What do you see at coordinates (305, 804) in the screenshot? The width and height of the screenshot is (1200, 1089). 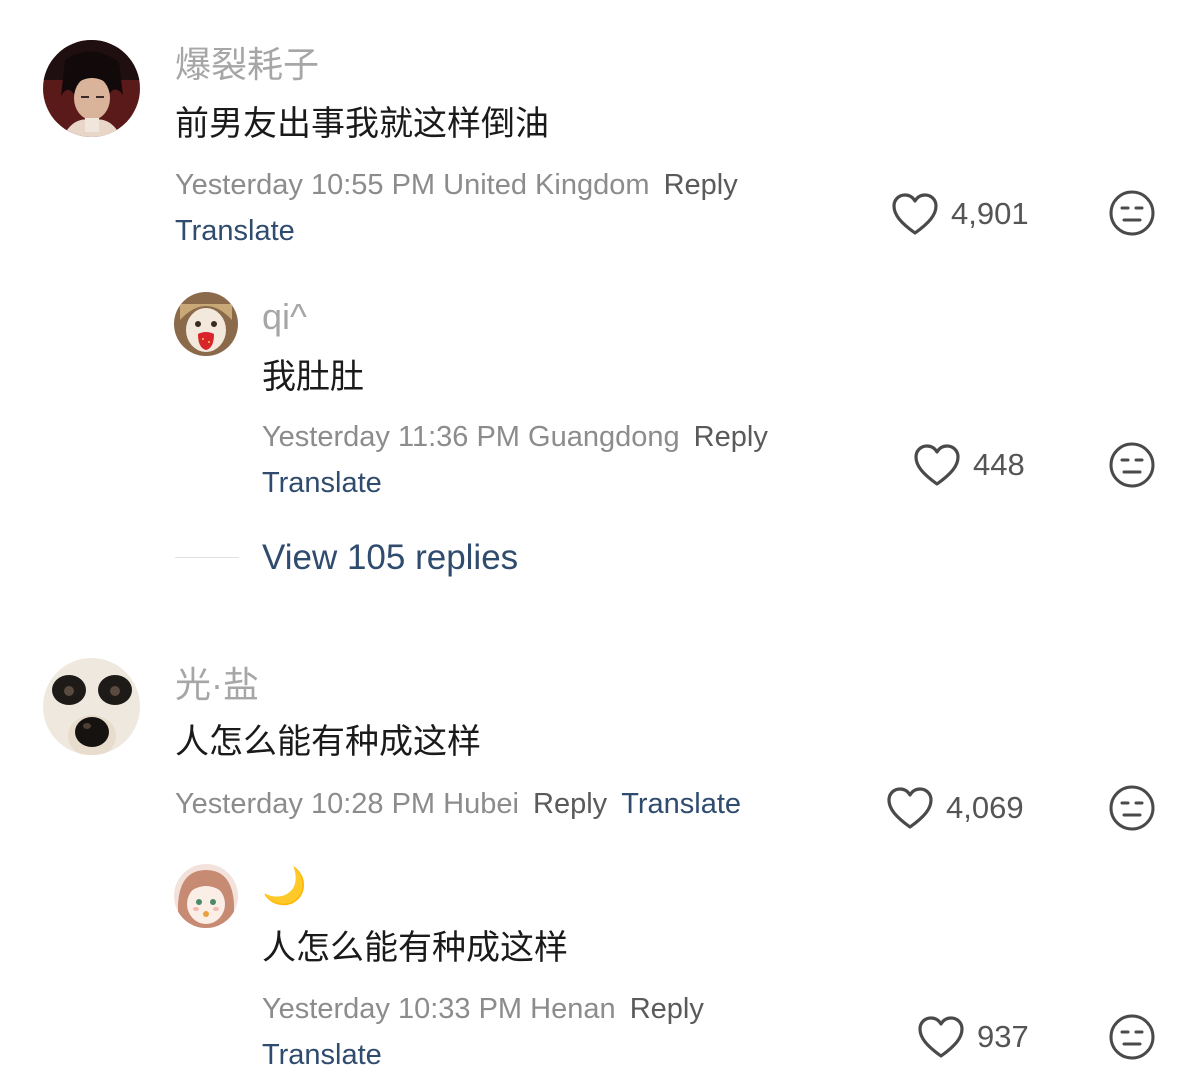 I see `comment-time: Yesterday 10:28 PM` at bounding box center [305, 804].